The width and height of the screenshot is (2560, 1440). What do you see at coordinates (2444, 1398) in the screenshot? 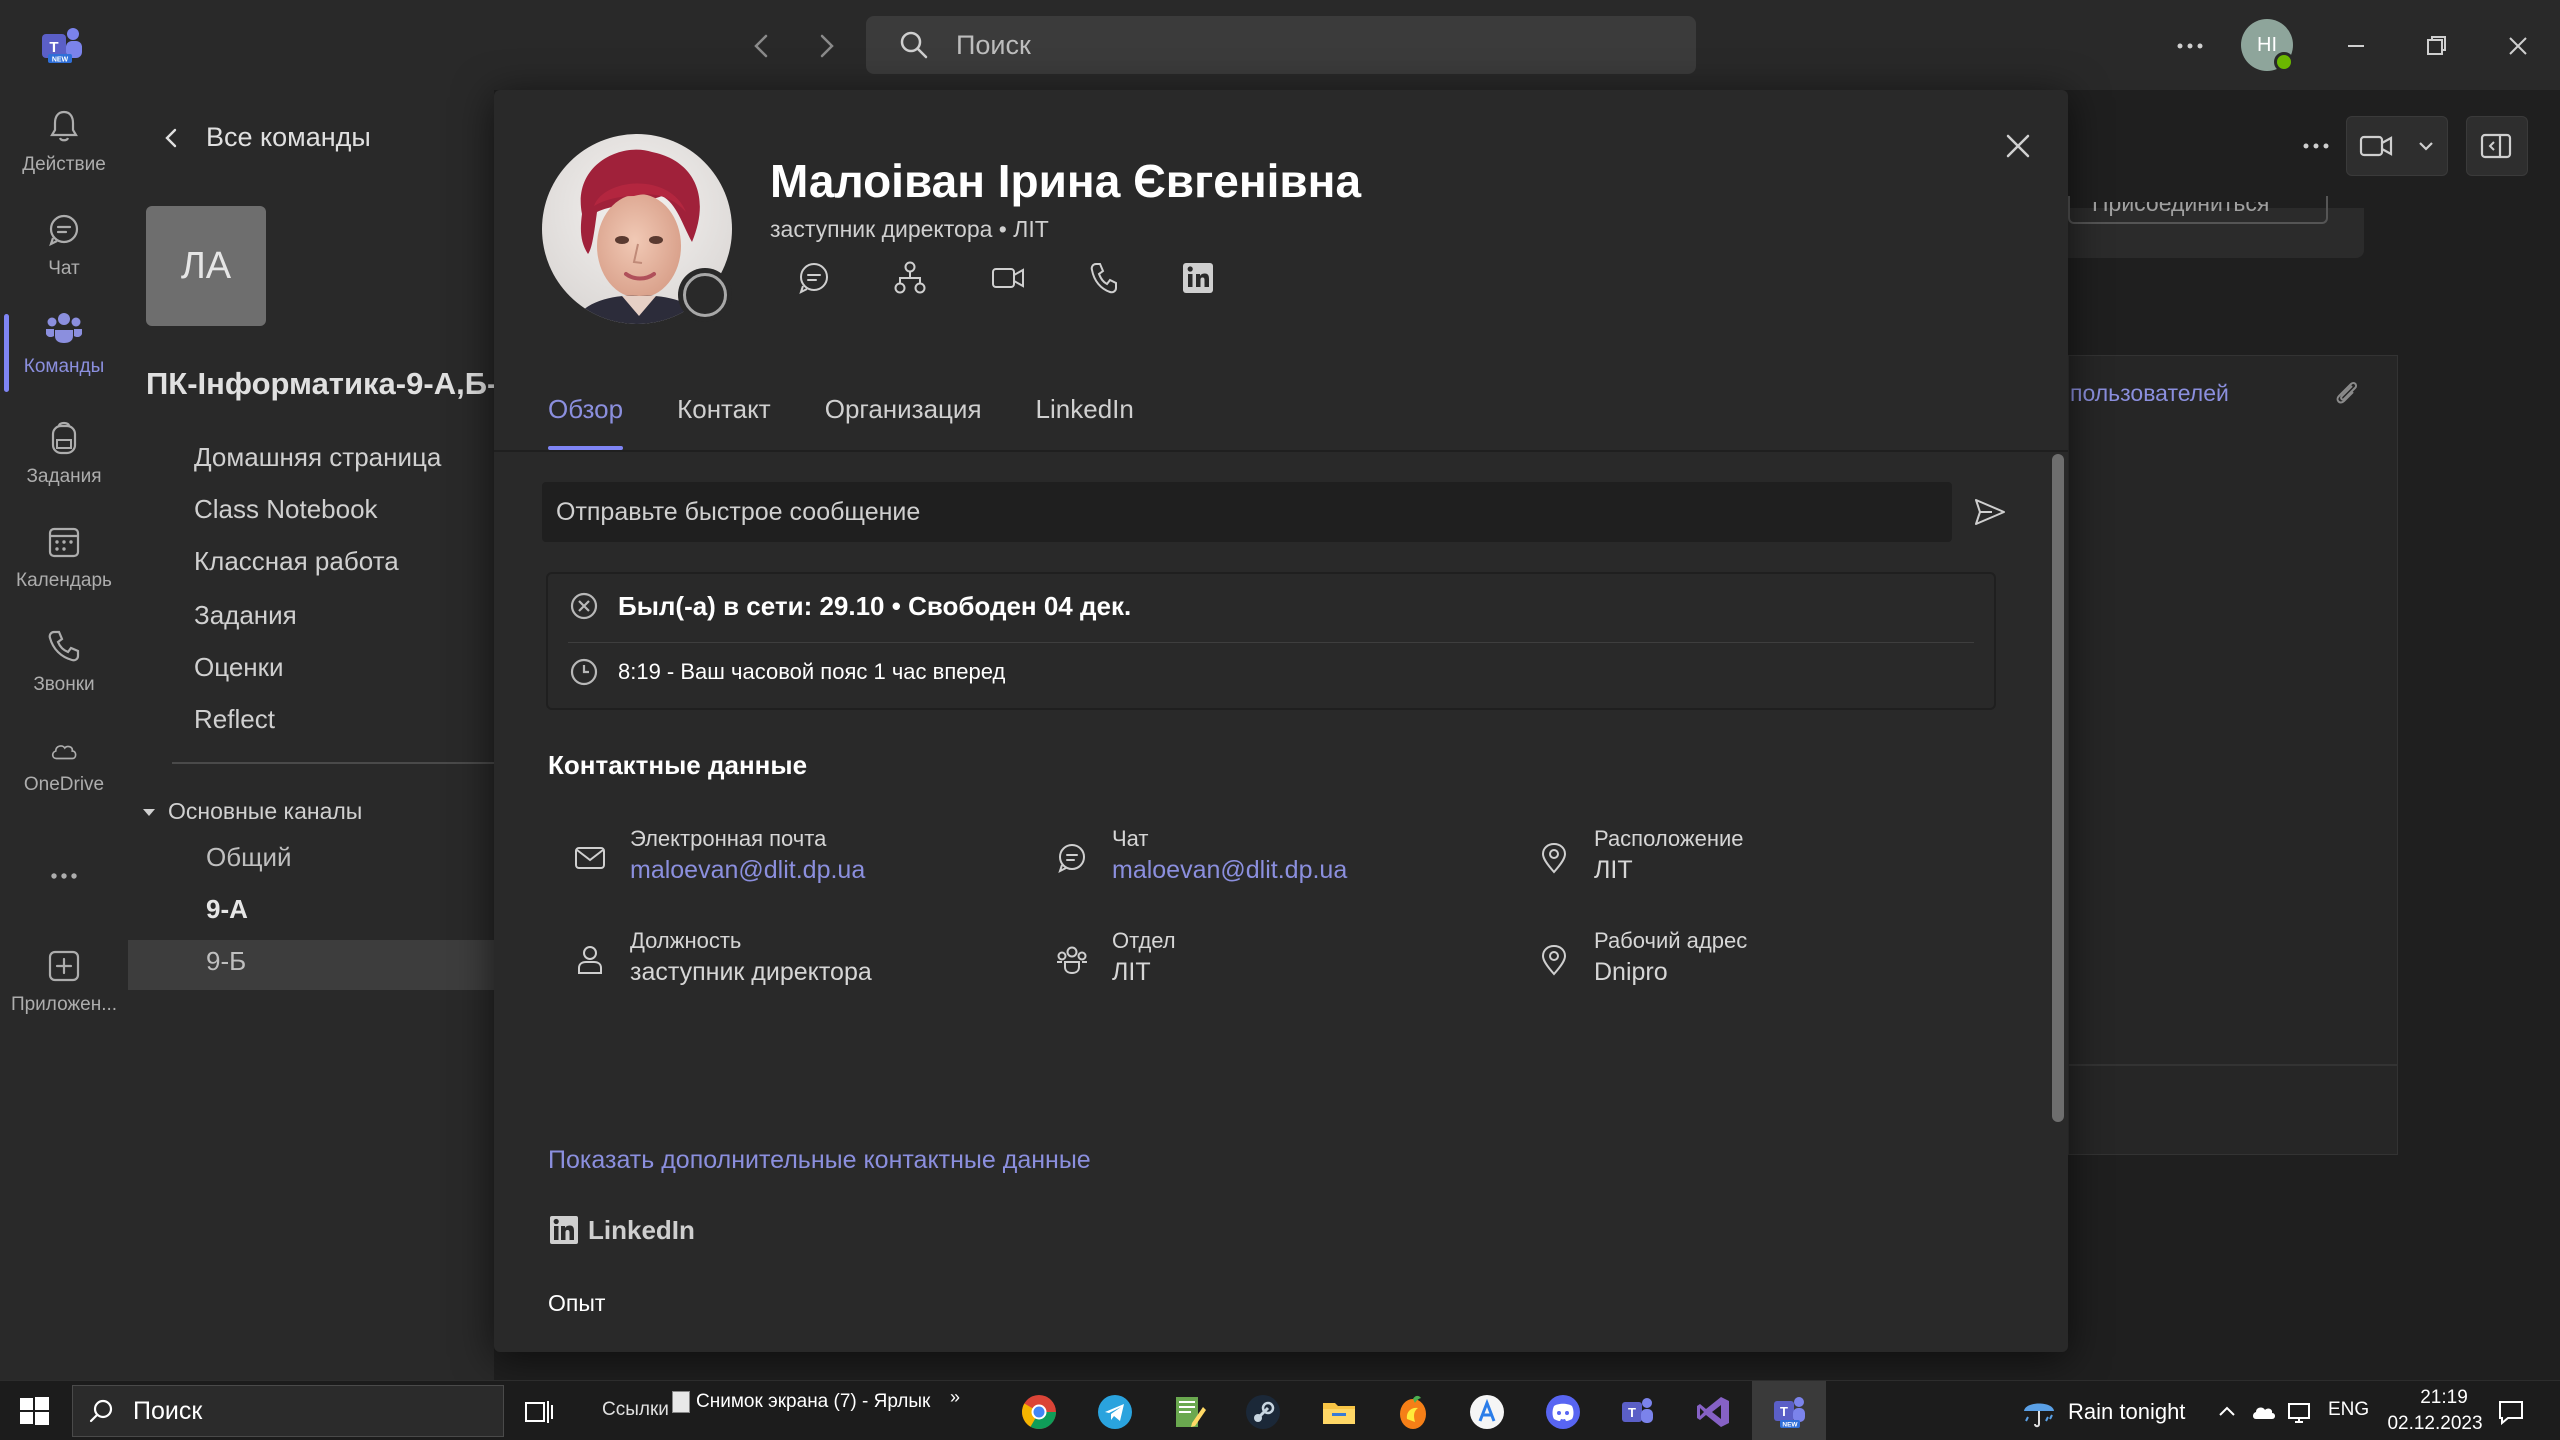
I see `clock-time: 21:19` at bounding box center [2444, 1398].